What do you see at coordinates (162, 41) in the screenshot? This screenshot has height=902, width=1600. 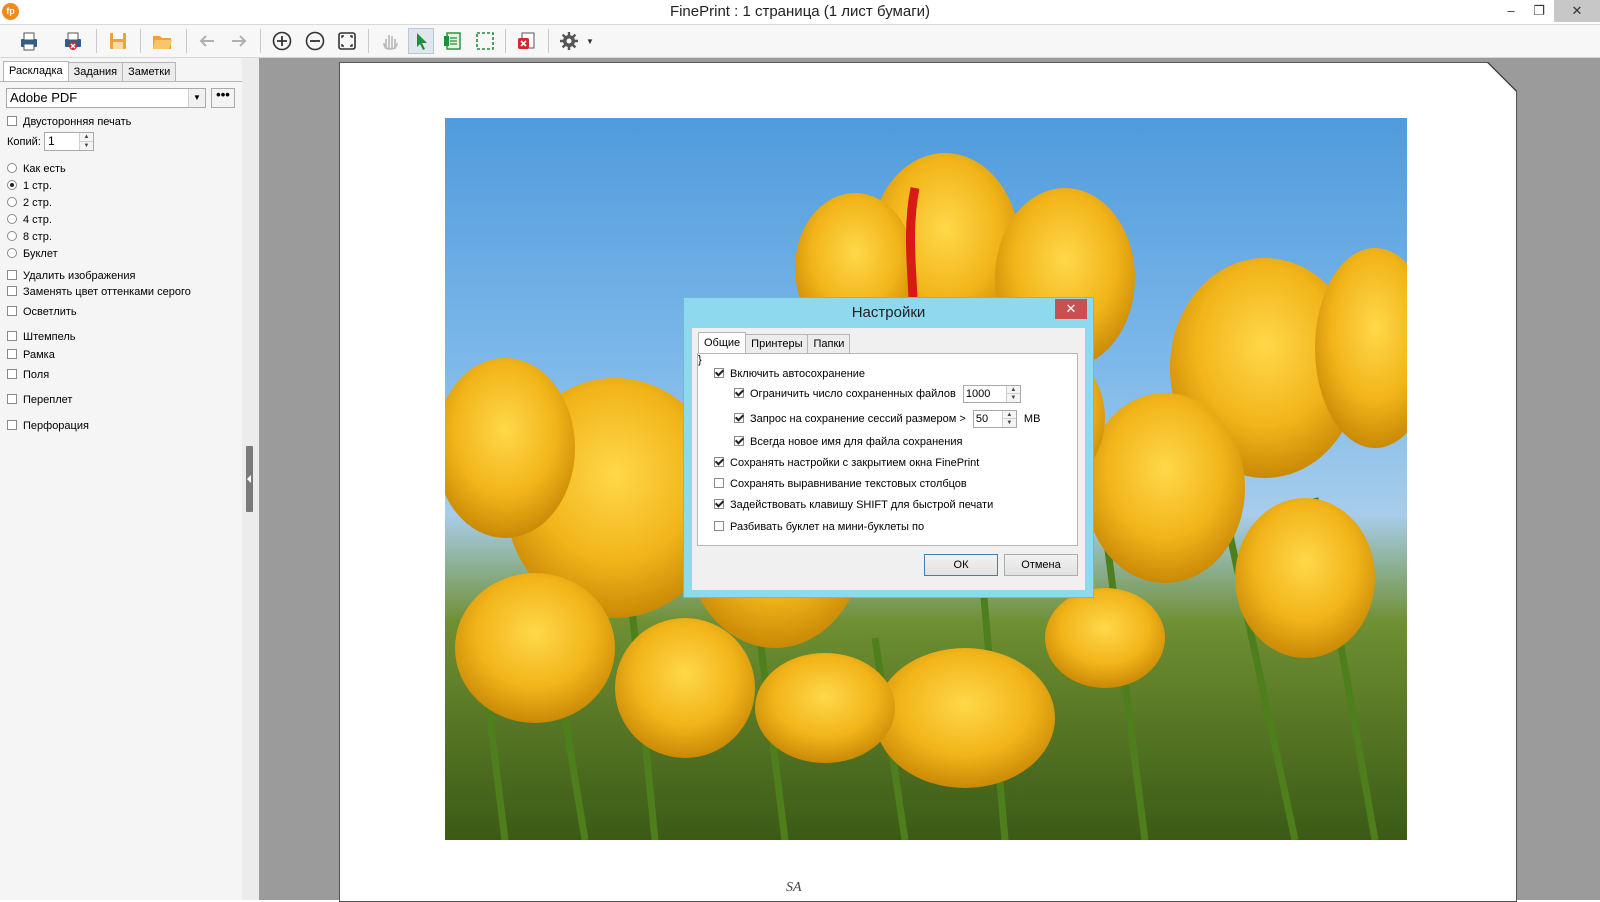 I see `open-folder-icon` at bounding box center [162, 41].